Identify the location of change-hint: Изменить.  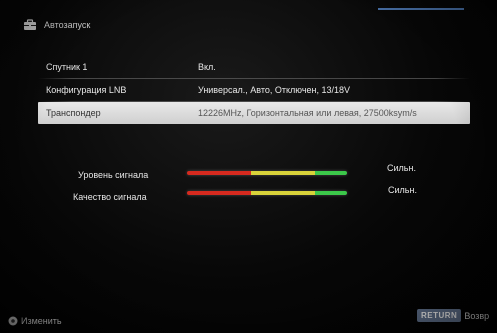
(35, 321).